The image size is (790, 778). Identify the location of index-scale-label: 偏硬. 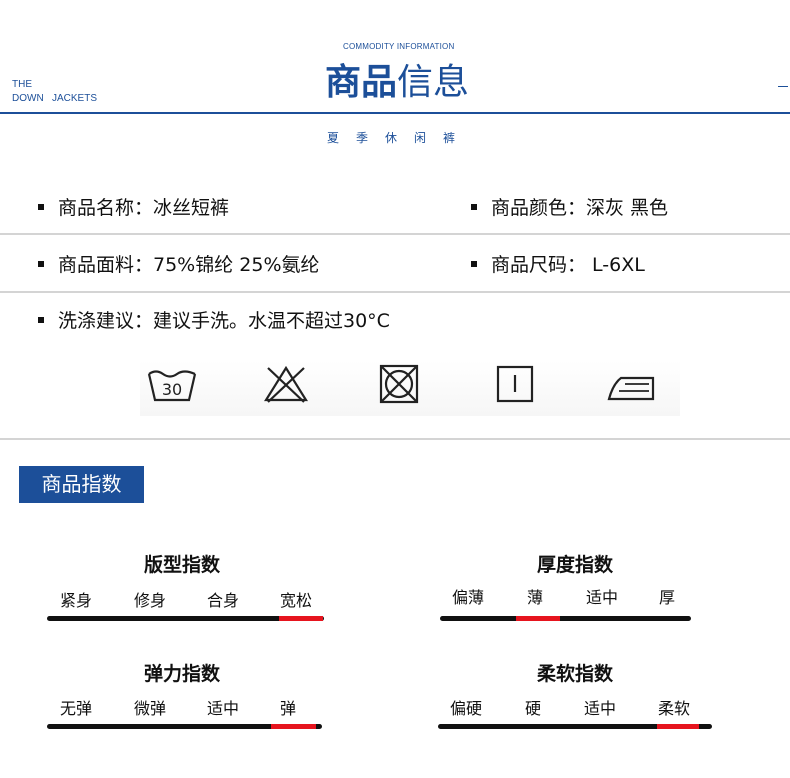
(466, 708).